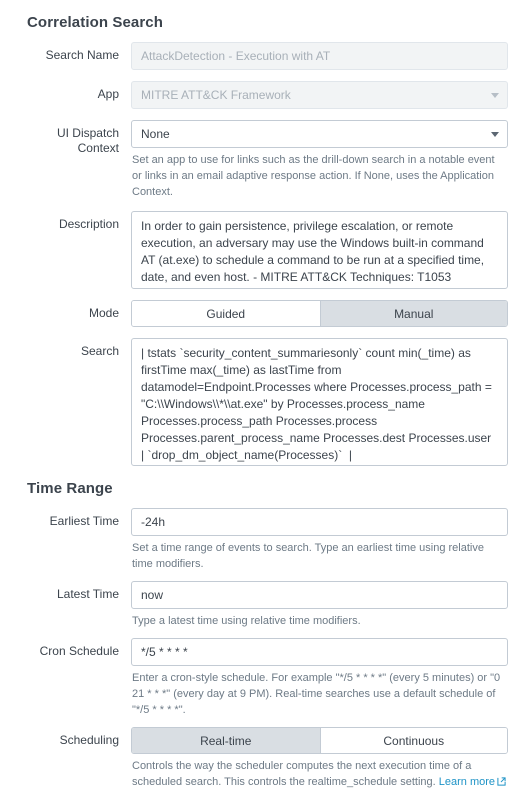 This screenshot has height=791, width=528. I want to click on search-name-input: AttackDetection - Execution with AT, so click(319, 56).